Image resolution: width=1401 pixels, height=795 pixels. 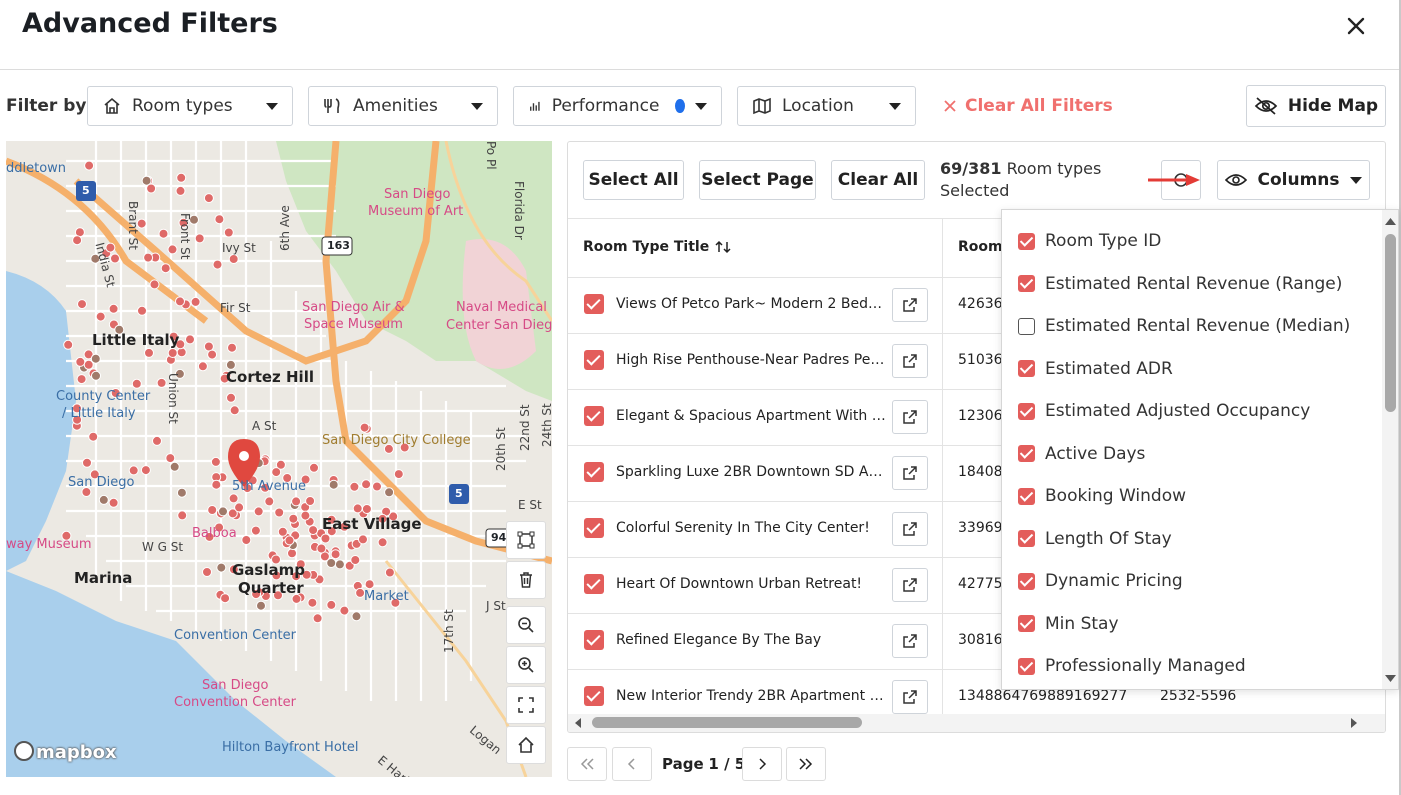 I want to click on columns-button: Columns, so click(x=1293, y=180).